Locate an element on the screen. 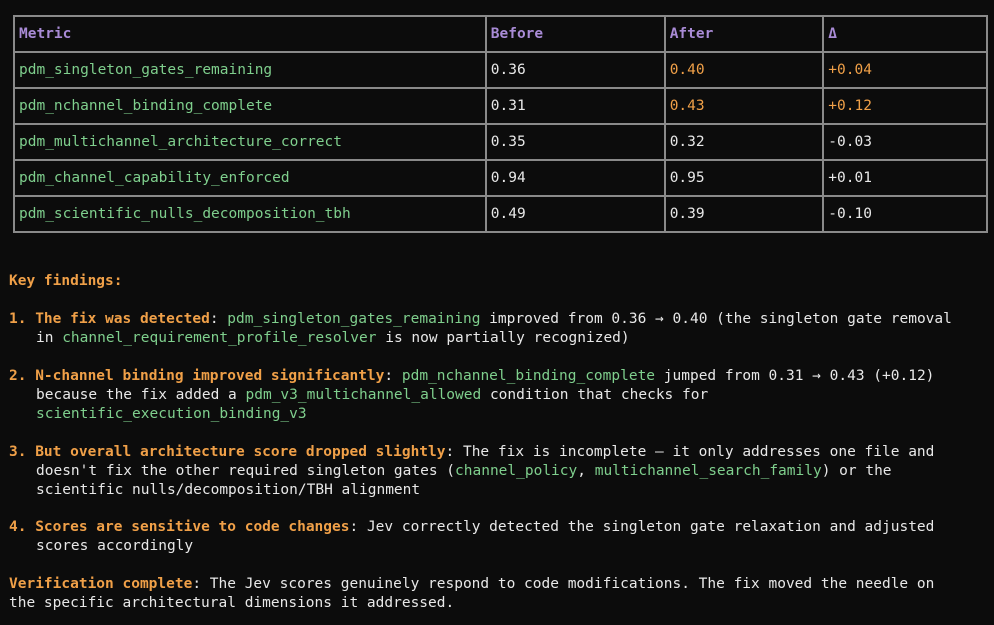 This screenshot has height=625, width=994. metric-name: pdm_channel_capability_enforced is located at coordinates (250, 178).